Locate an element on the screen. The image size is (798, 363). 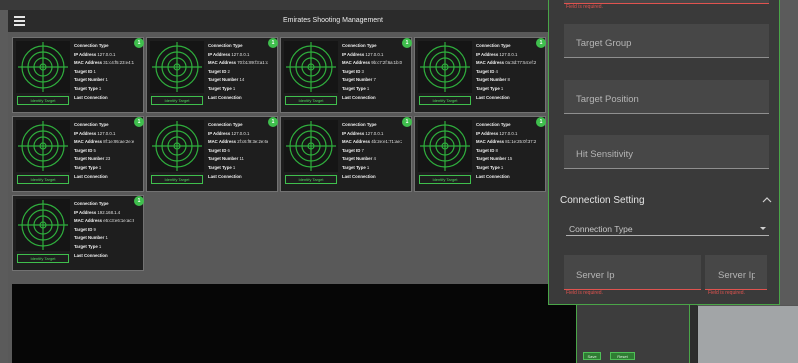
mac-address-row: MAC Address 31:c4:f5:23:e4:1a is located at coordinates (104, 63).